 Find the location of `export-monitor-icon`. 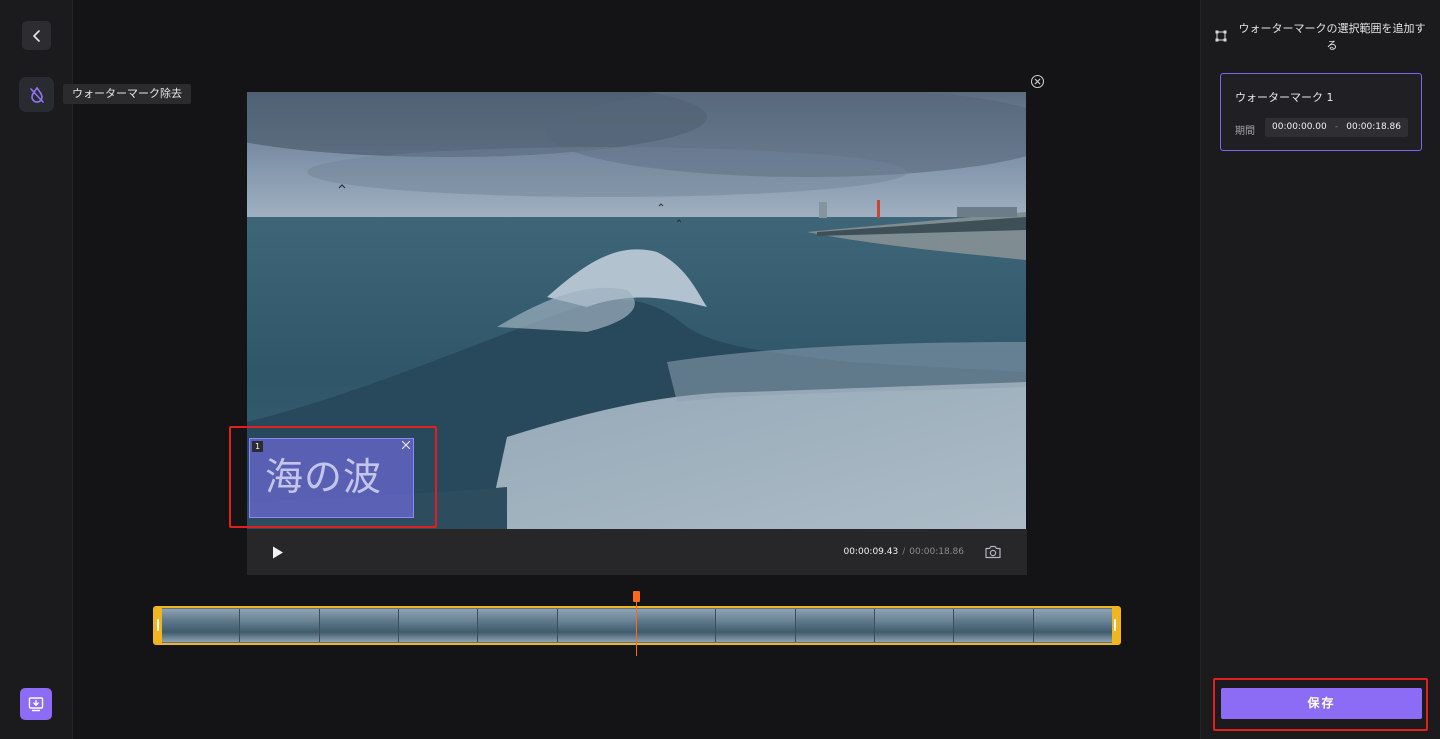

export-monitor-icon is located at coordinates (36, 704).